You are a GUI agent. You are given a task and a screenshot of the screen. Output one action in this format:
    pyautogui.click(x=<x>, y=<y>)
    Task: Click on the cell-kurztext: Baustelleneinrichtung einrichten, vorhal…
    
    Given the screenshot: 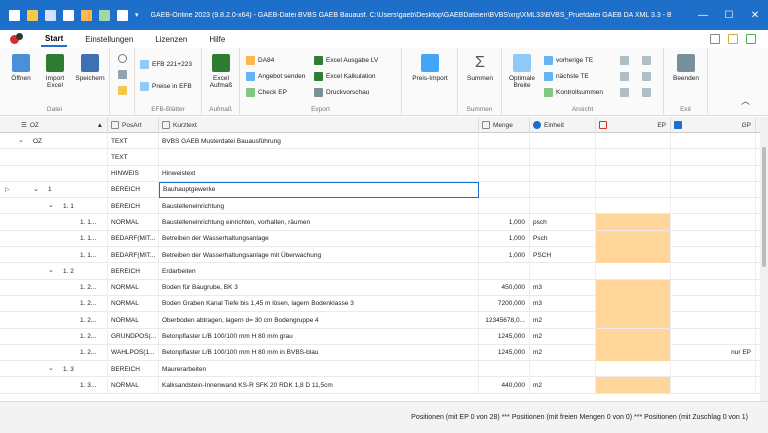 What is the action you would take?
    pyautogui.click(x=319, y=222)
    